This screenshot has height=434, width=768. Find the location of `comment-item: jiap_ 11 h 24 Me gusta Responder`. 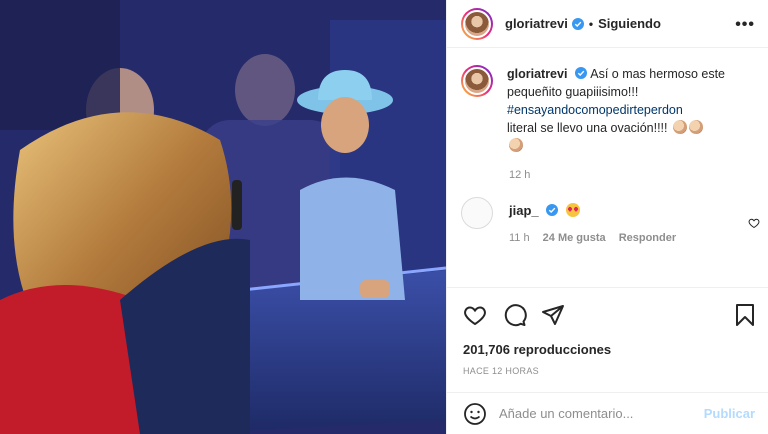

comment-item: jiap_ 11 h 24 Me gusta Responder is located at coordinates (608, 220).